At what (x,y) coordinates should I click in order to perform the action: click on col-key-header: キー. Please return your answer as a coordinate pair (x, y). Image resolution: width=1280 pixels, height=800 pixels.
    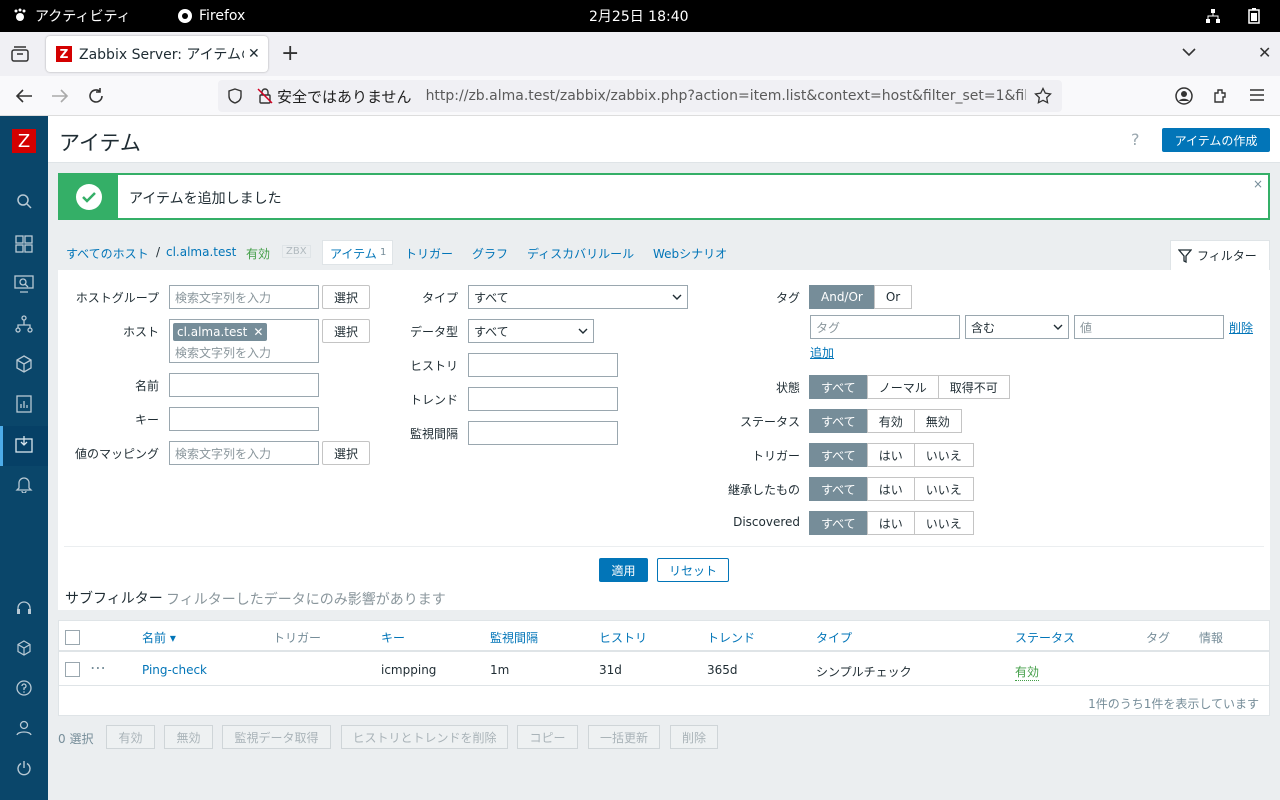
    Looking at the image, I should click on (393, 637).